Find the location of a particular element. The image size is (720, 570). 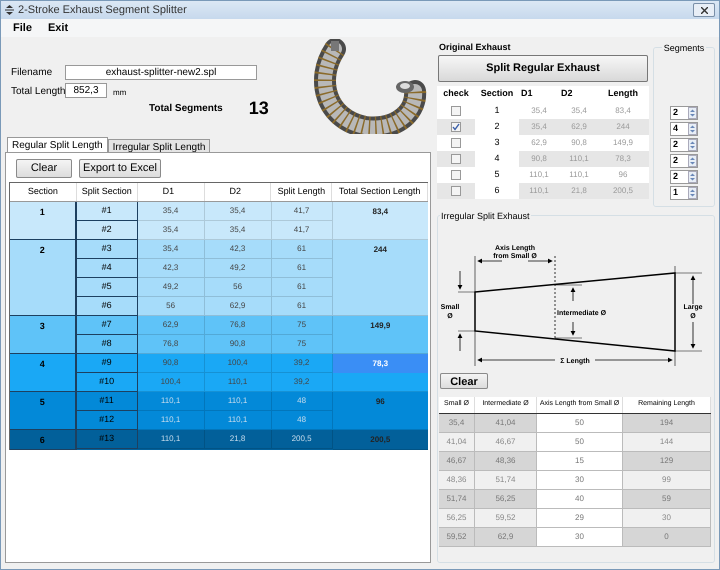

table-cell: 149,9 is located at coordinates (380, 325).